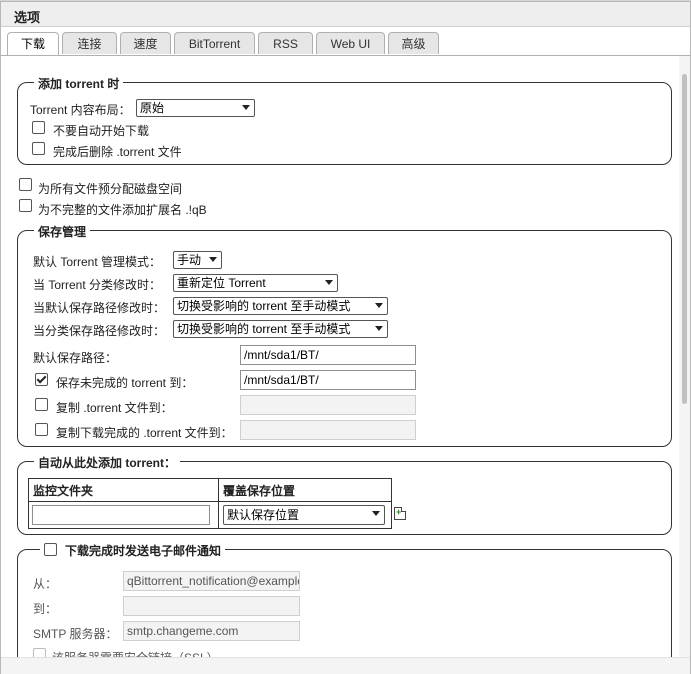 Image resolution: width=691 pixels, height=674 pixels. I want to click on email-notification-checkbox, so click(50, 549).